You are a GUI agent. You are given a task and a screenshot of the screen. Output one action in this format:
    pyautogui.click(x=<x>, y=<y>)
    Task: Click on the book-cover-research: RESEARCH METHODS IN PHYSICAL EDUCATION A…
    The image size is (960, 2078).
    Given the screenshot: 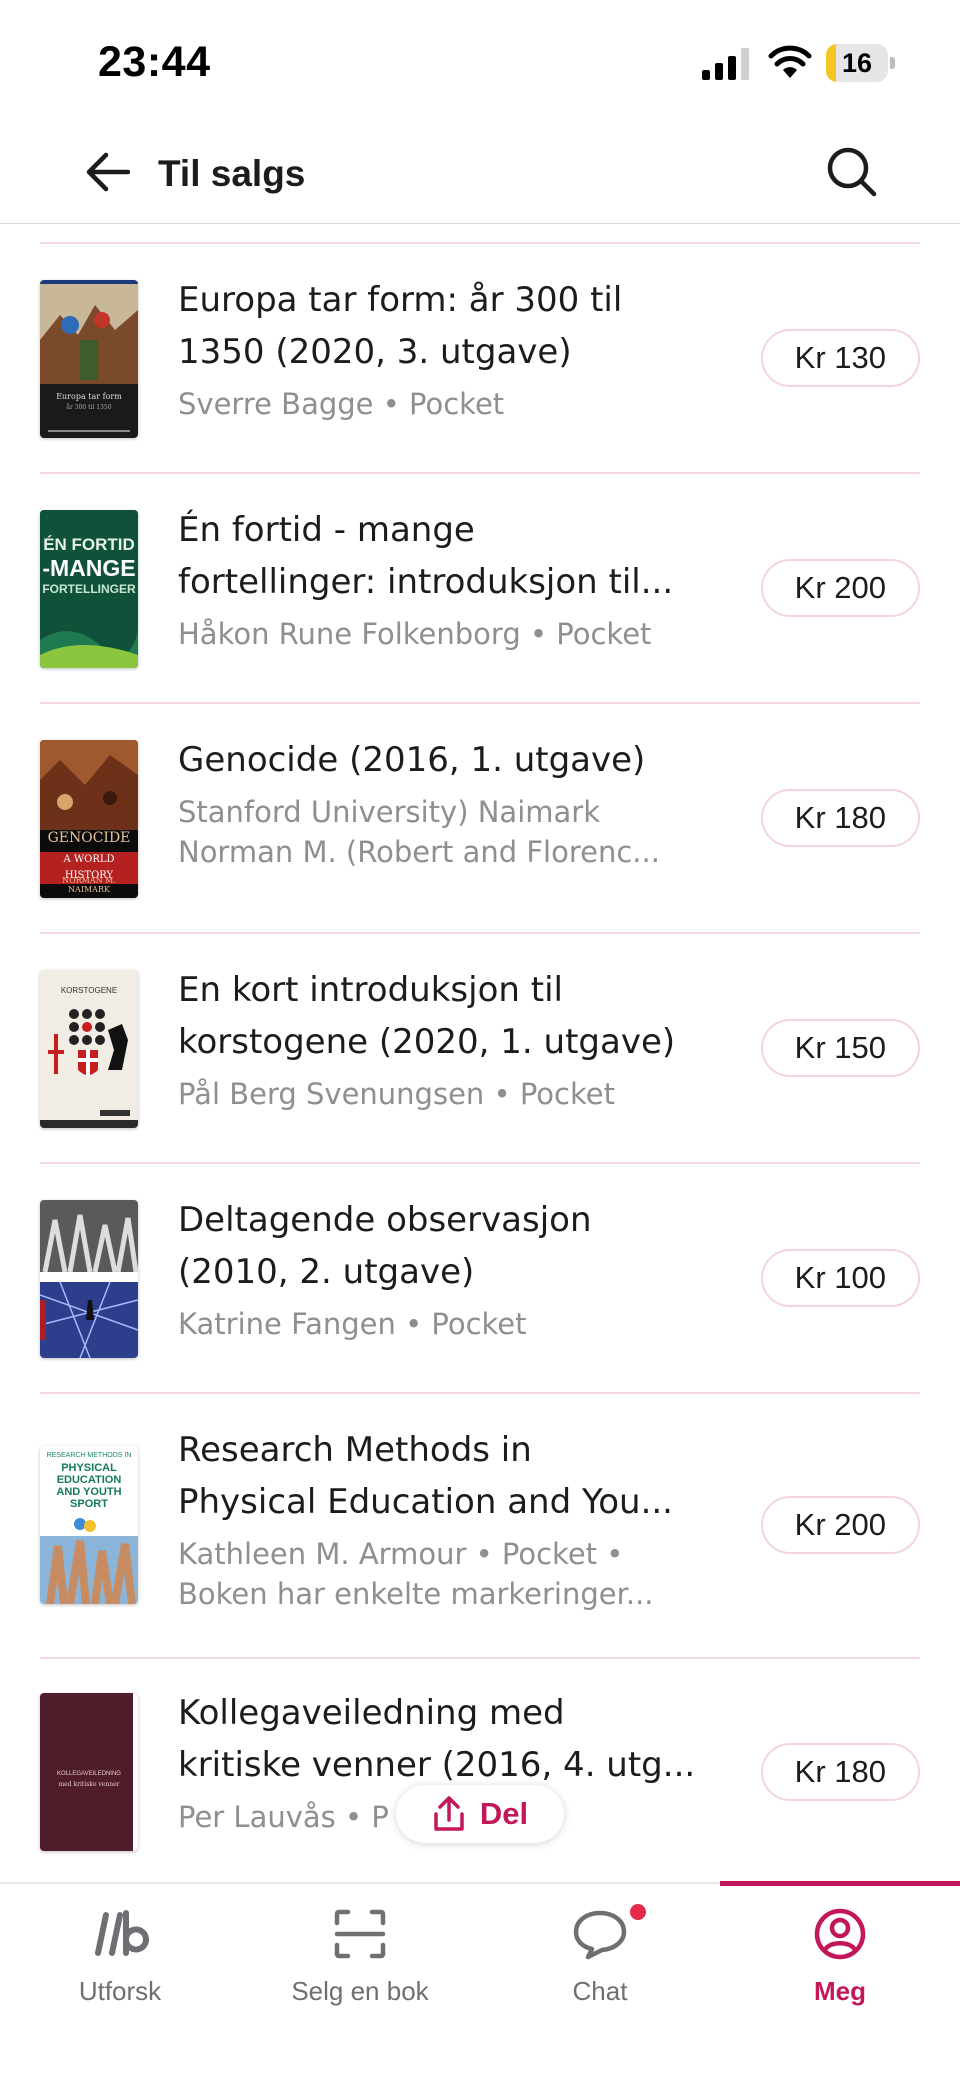 What is the action you would take?
    pyautogui.click(x=89, y=1525)
    